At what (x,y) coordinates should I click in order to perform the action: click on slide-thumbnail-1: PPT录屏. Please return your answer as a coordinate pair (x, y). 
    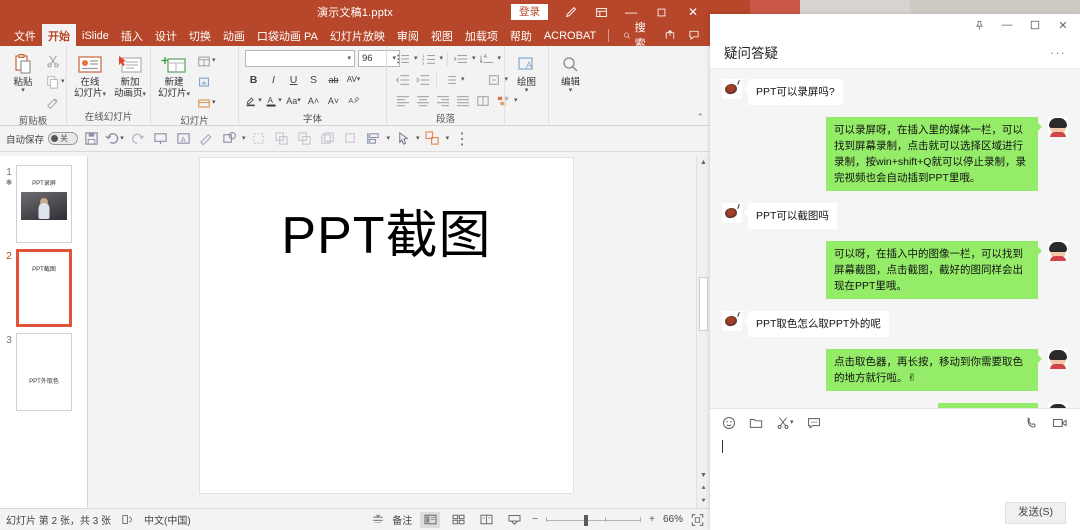
    Looking at the image, I should click on (44, 204).